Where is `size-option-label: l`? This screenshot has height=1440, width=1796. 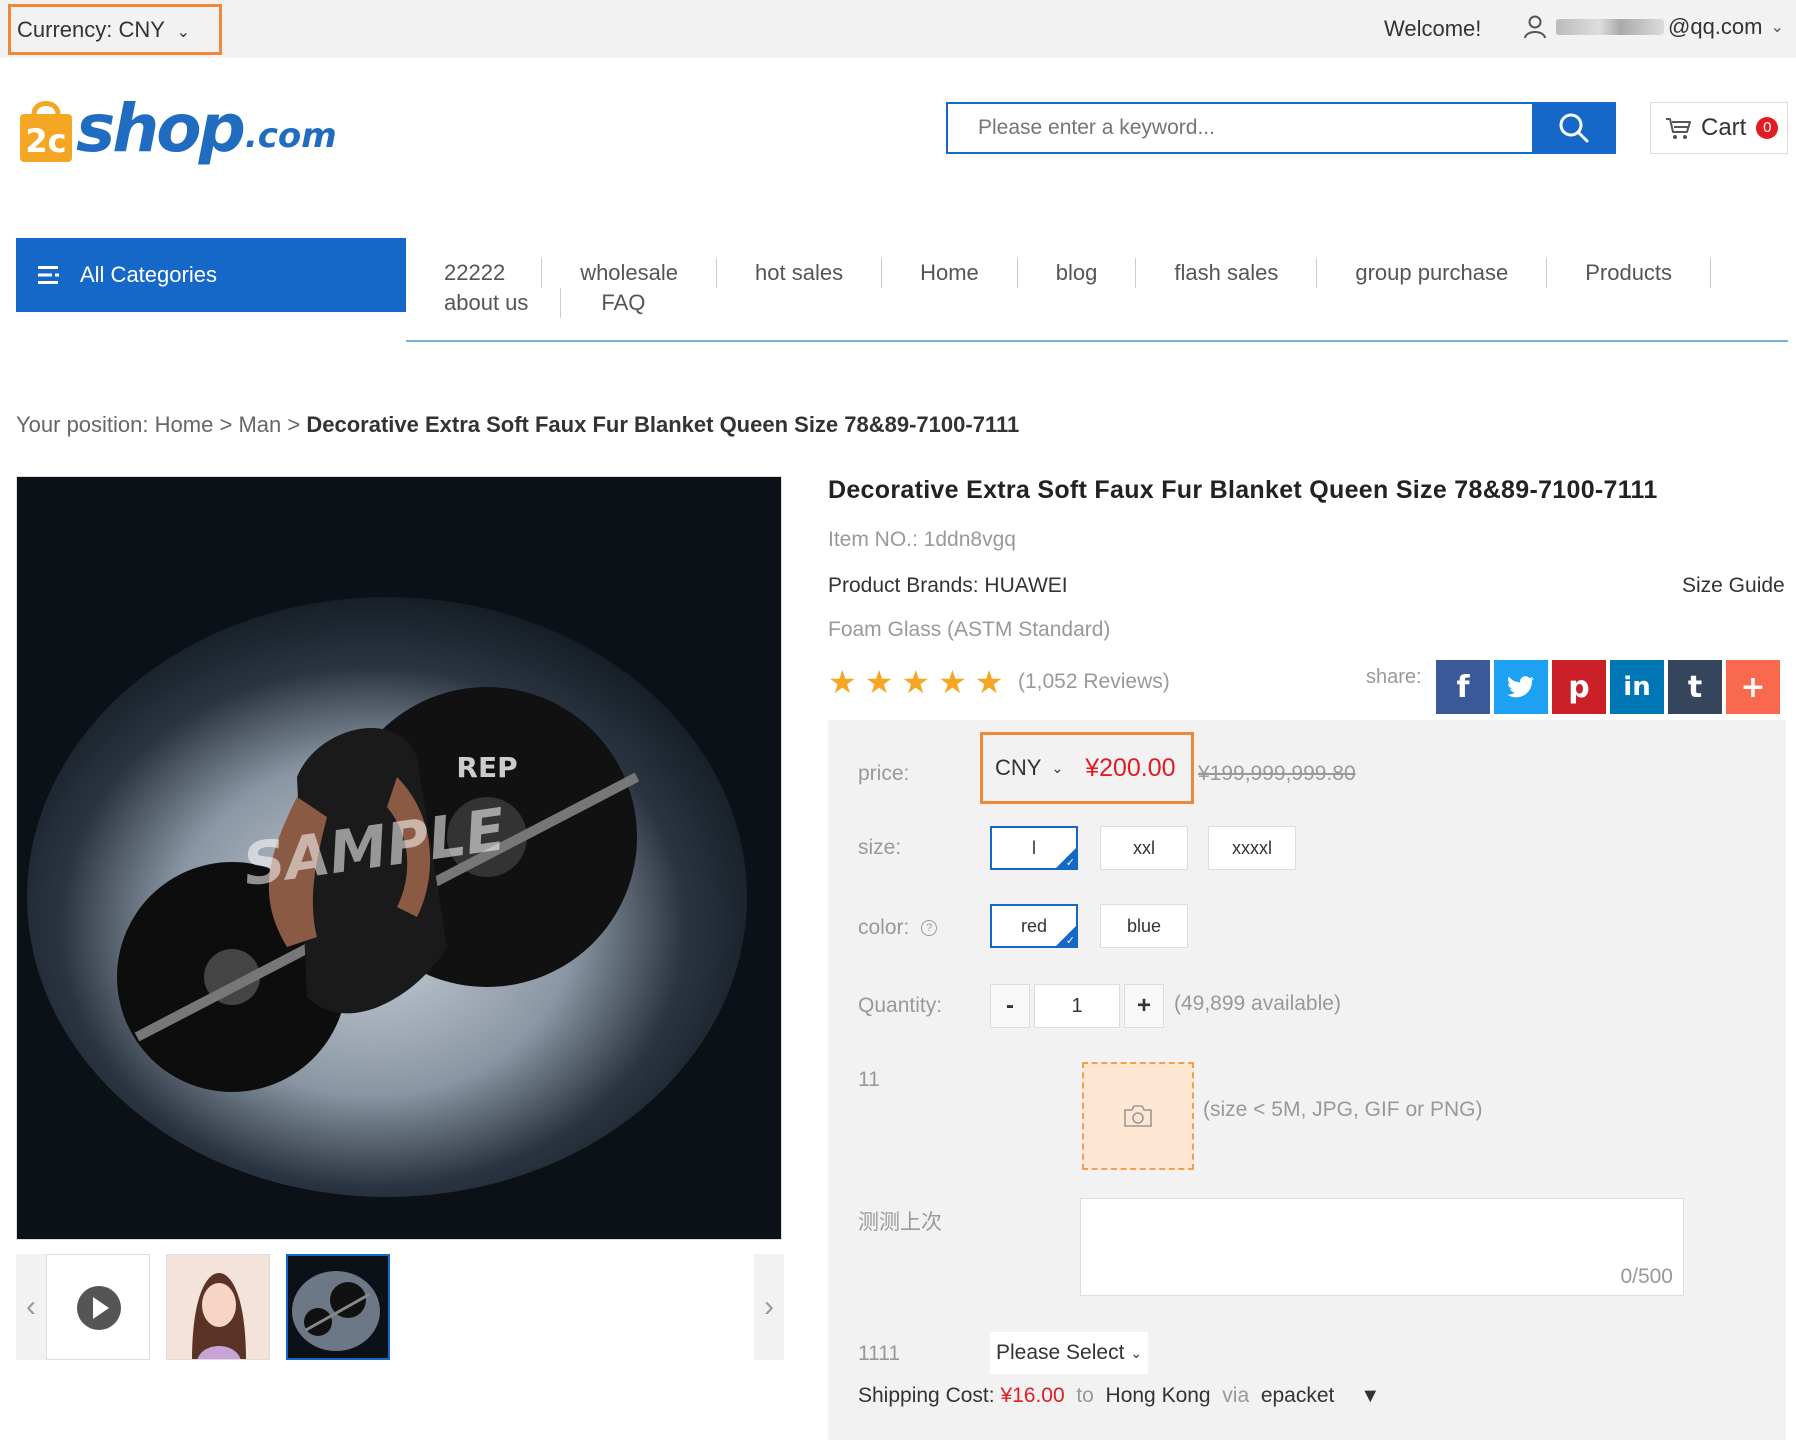
size-option-label: l is located at coordinates (1034, 847).